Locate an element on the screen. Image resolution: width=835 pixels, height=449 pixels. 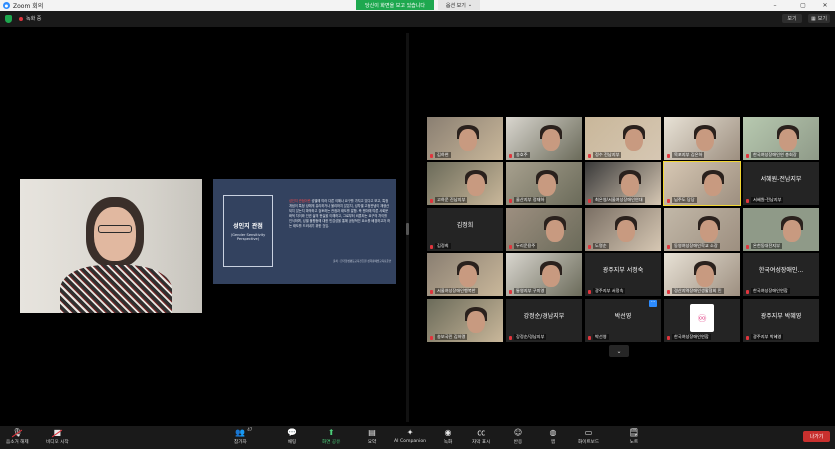
summary-button: ▤ 요약 is located at coordinates (372, 436).